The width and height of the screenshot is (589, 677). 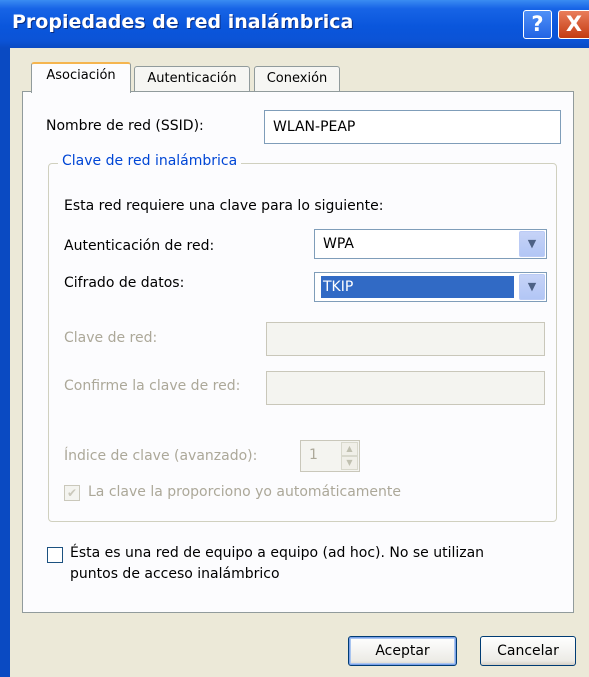 What do you see at coordinates (405, 339) in the screenshot?
I see `network-key-field` at bounding box center [405, 339].